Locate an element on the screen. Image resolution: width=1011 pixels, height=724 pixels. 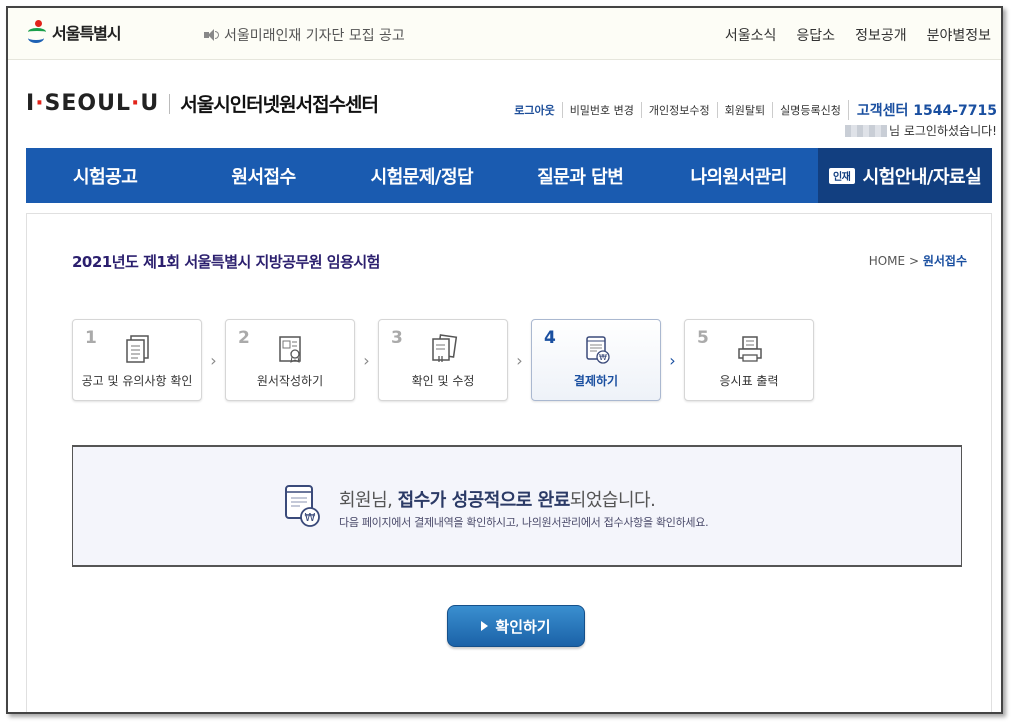
seoul-city-logo-text: 서울특별시 is located at coordinates (87, 33).